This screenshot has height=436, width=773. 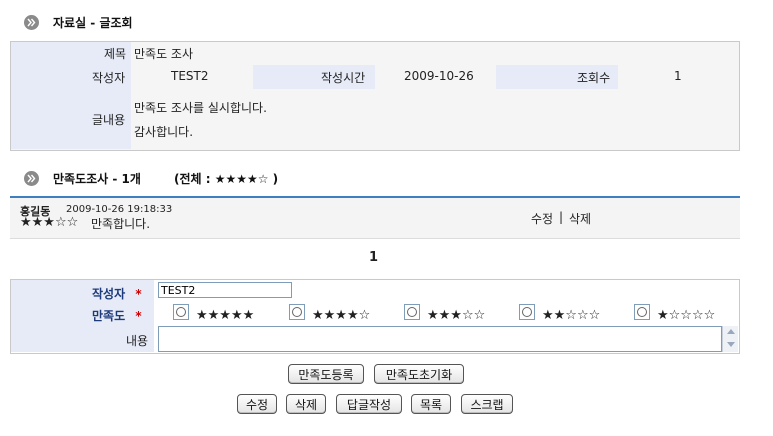 I want to click on list-button: 목록, so click(x=431, y=404).